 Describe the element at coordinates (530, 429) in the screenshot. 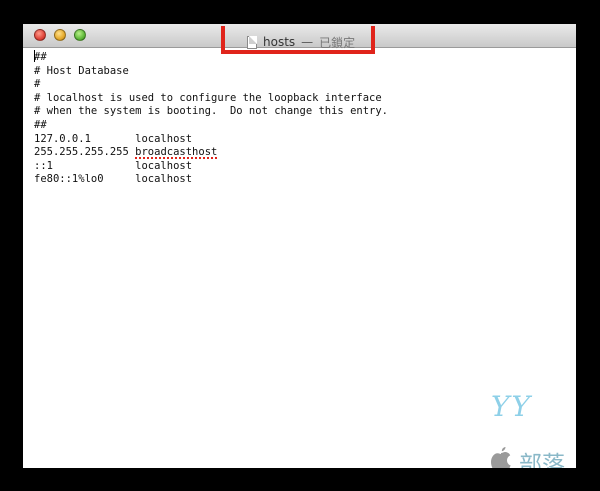

I see `watermark-logo: YY 部落` at that location.